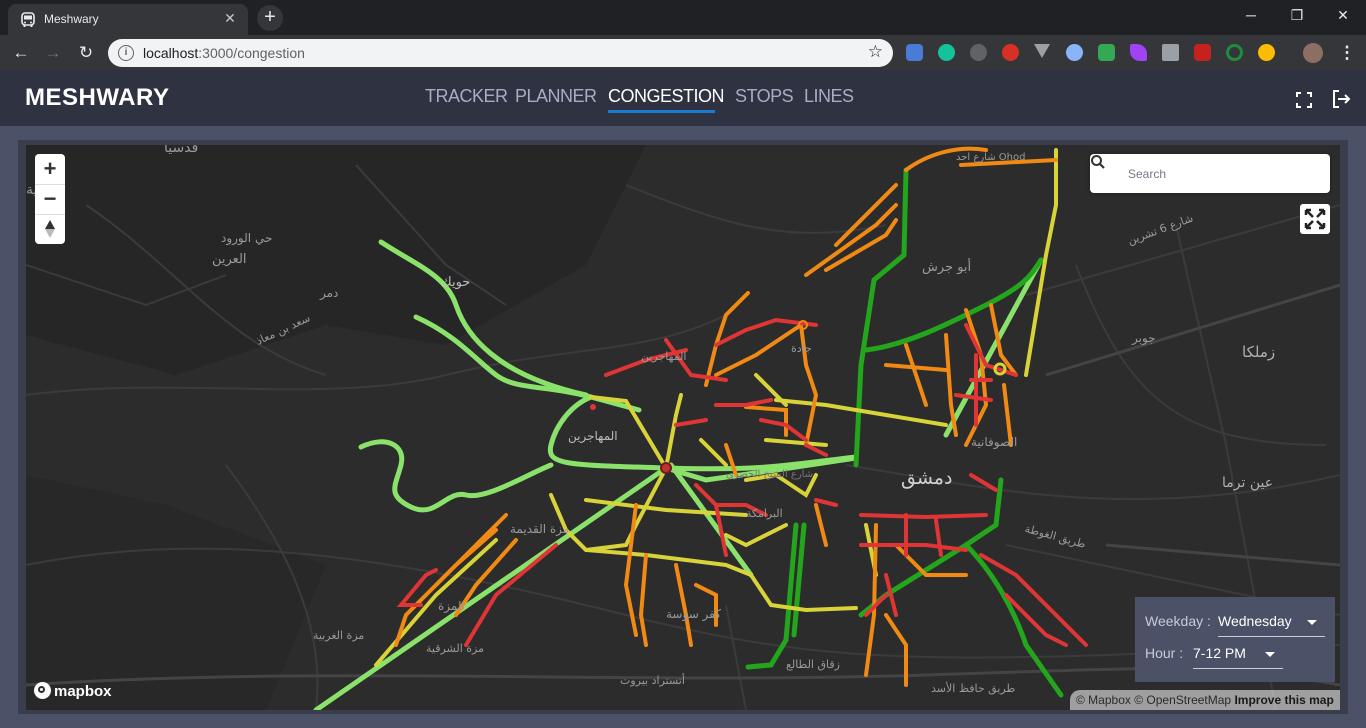 The image size is (1366, 728). I want to click on place-label: دمر, so click(329, 293).